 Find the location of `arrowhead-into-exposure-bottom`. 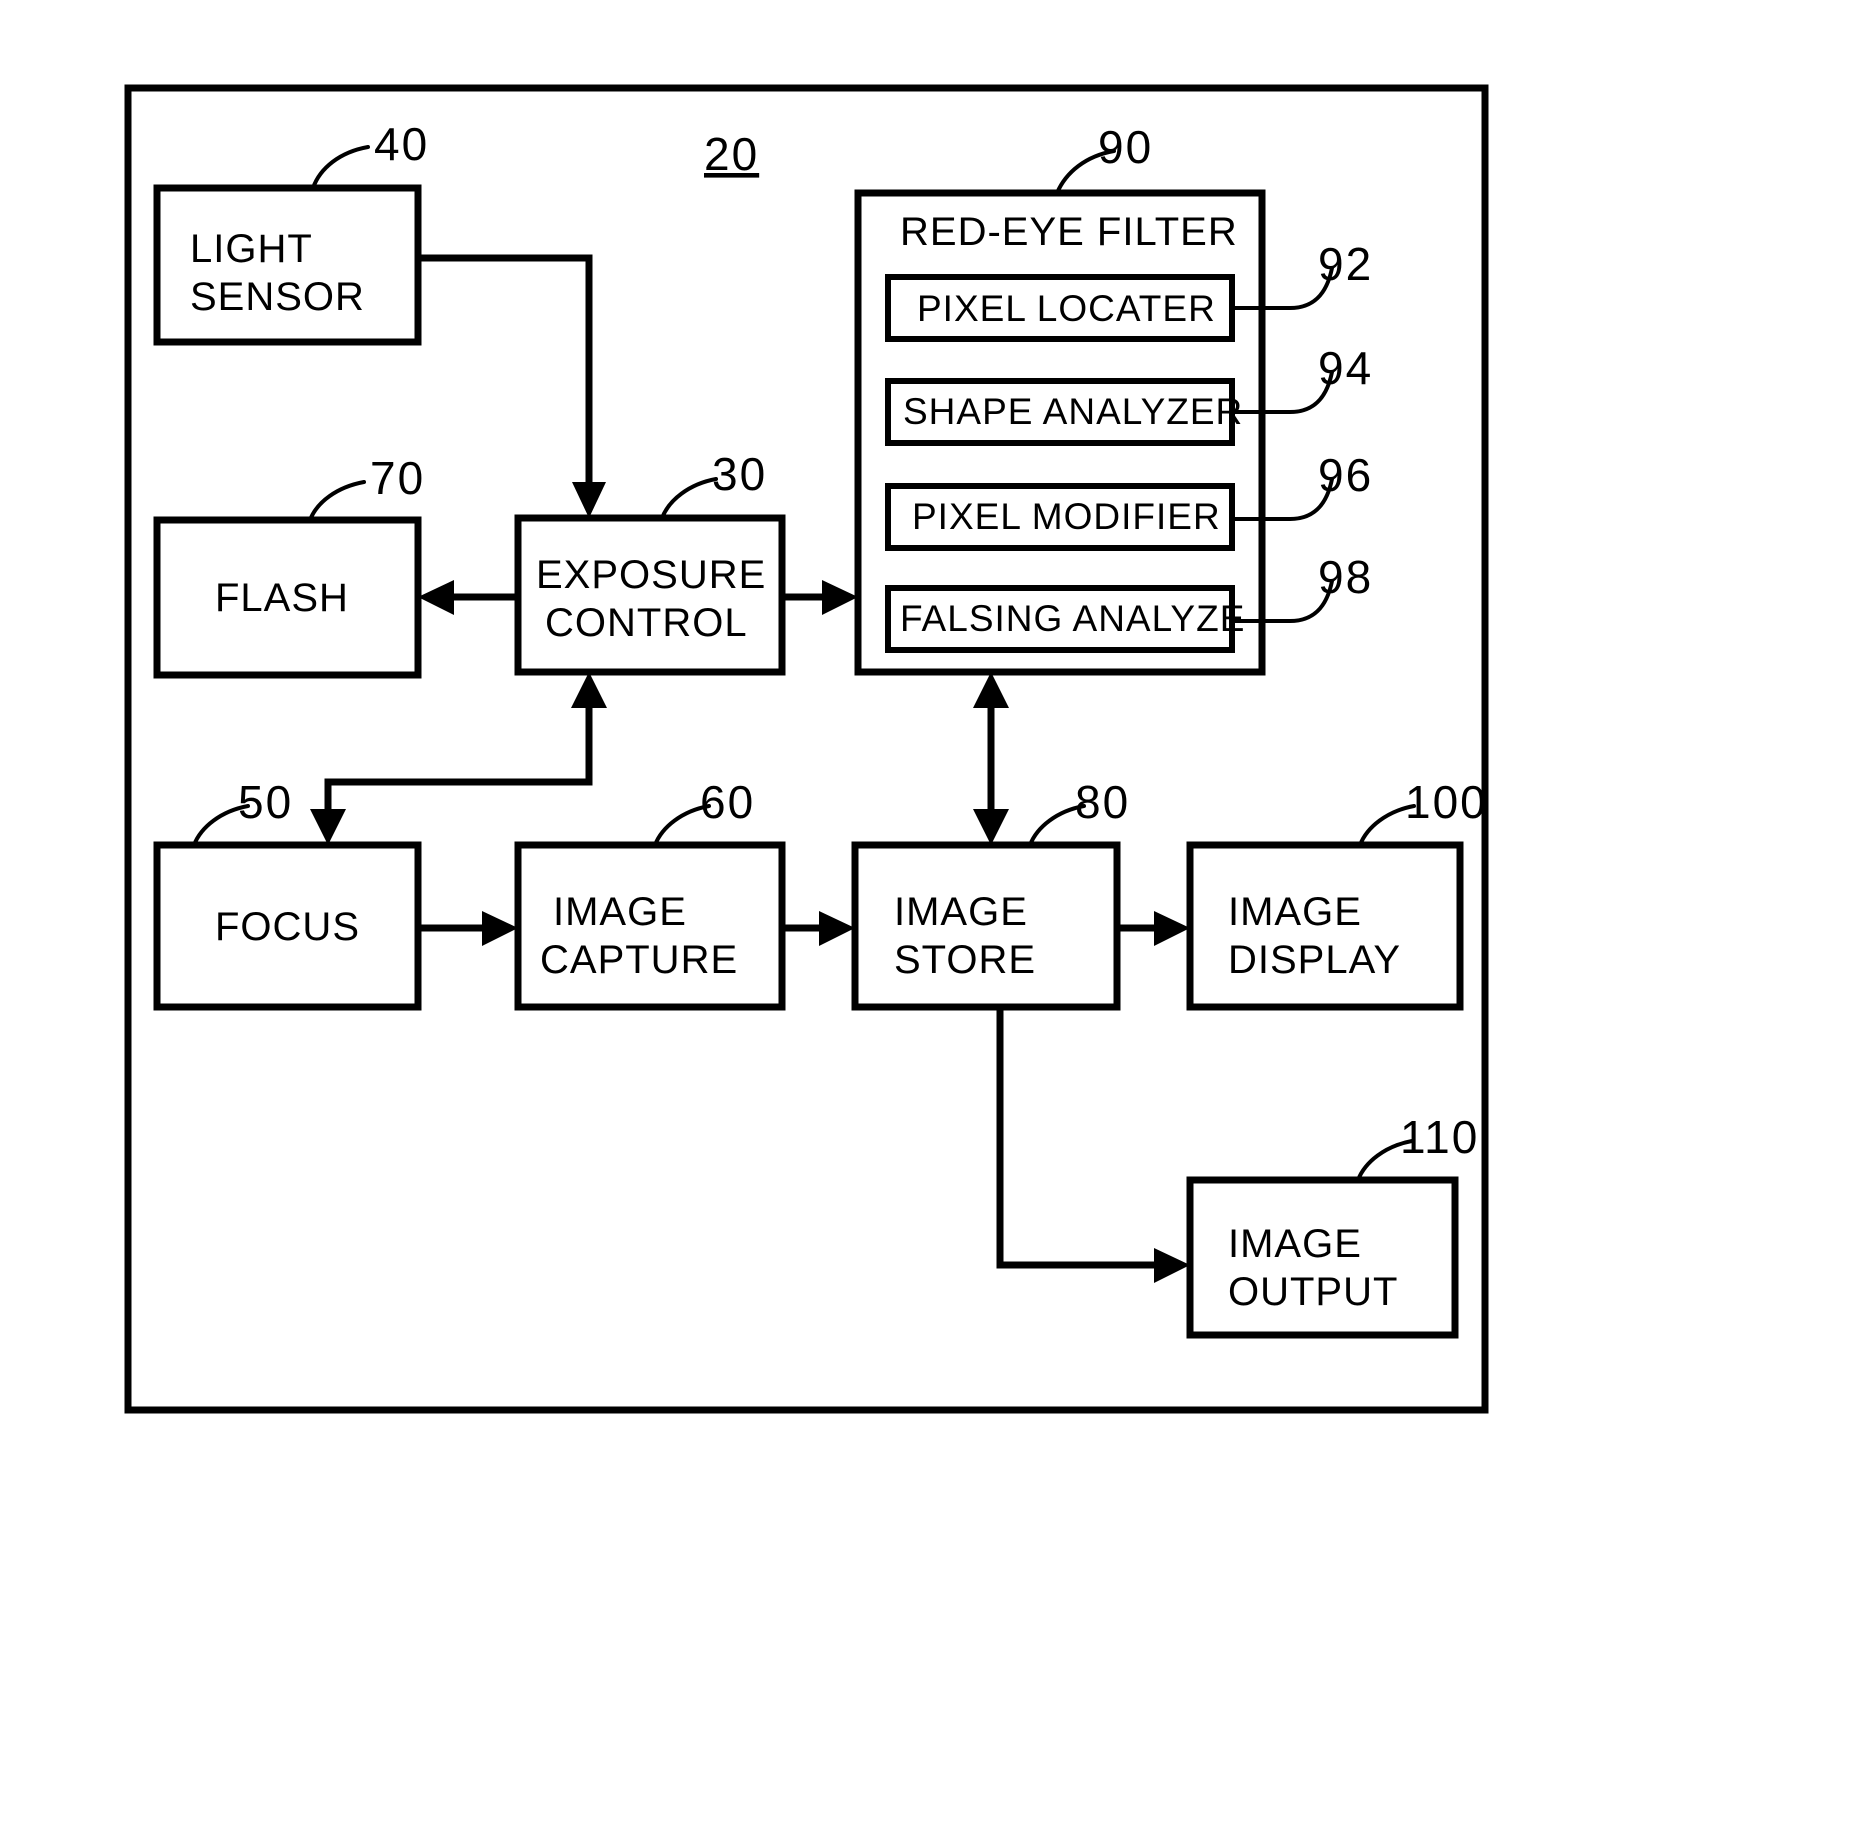

arrowhead-into-exposure-bottom is located at coordinates (589, 690).